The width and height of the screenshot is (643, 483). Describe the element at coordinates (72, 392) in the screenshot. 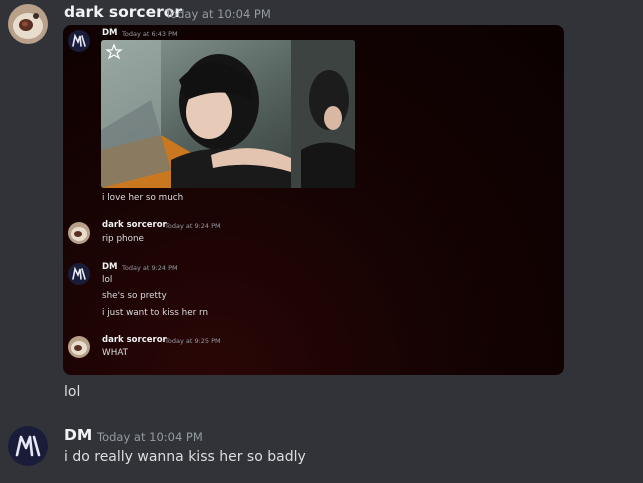

I see `message-text: lol` at that location.